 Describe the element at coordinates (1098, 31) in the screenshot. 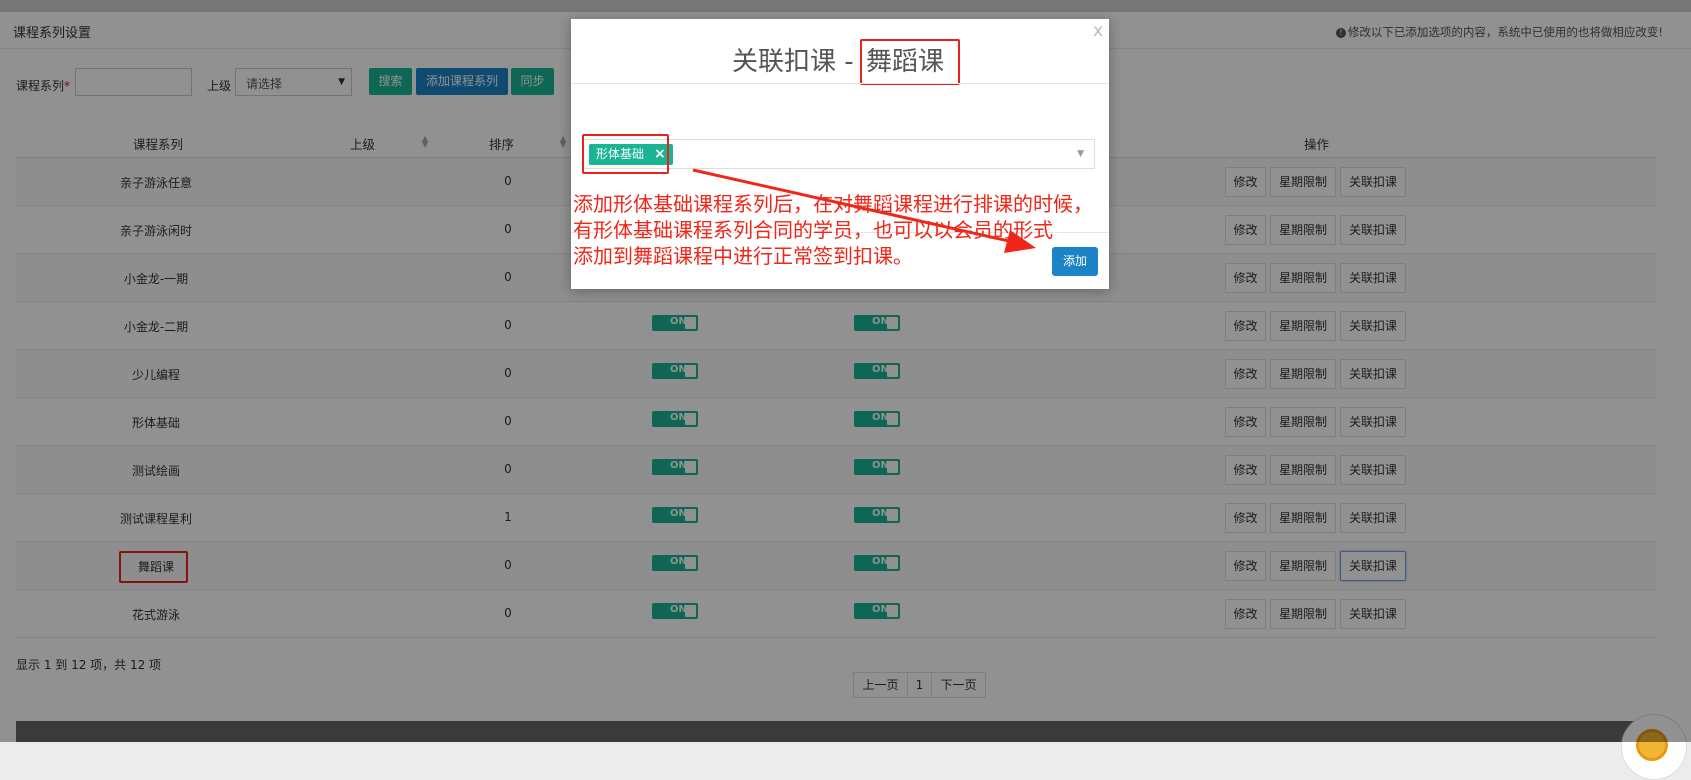

I see `close-icon: x` at that location.